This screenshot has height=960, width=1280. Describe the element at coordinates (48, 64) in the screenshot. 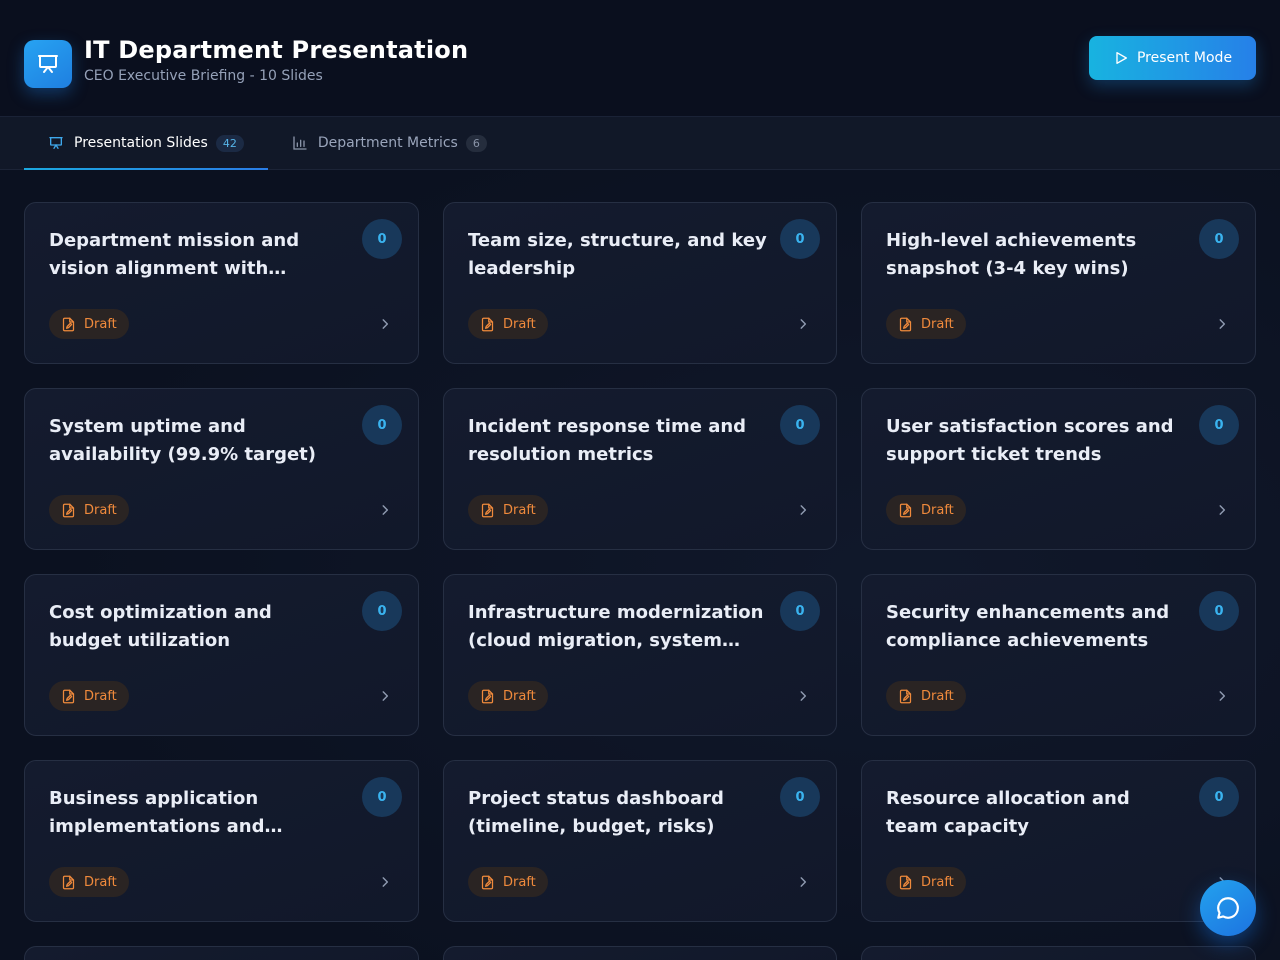

I see `presentation-icon` at that location.